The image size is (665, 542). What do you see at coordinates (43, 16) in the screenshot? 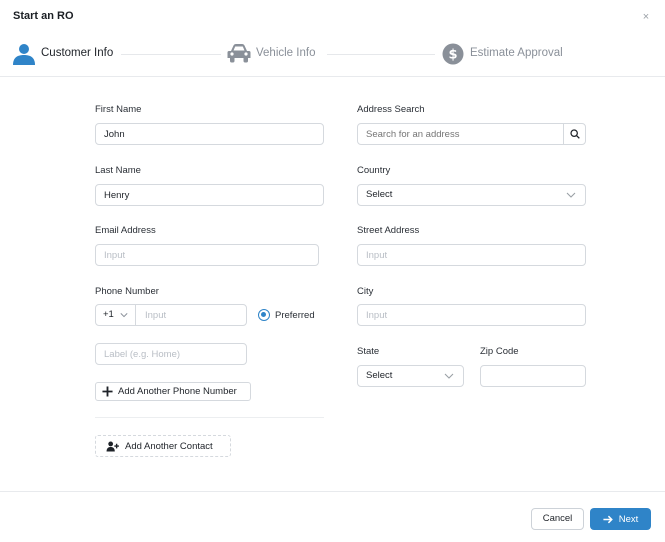
I see `modal-title: Start an RO` at bounding box center [43, 16].